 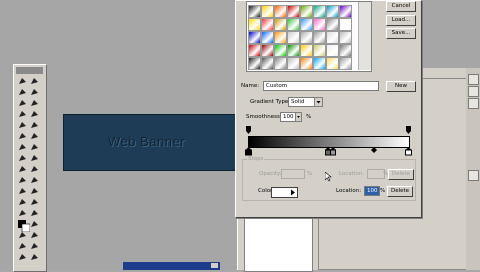 I want to click on smoothness-field: 100, so click(x=288, y=117).